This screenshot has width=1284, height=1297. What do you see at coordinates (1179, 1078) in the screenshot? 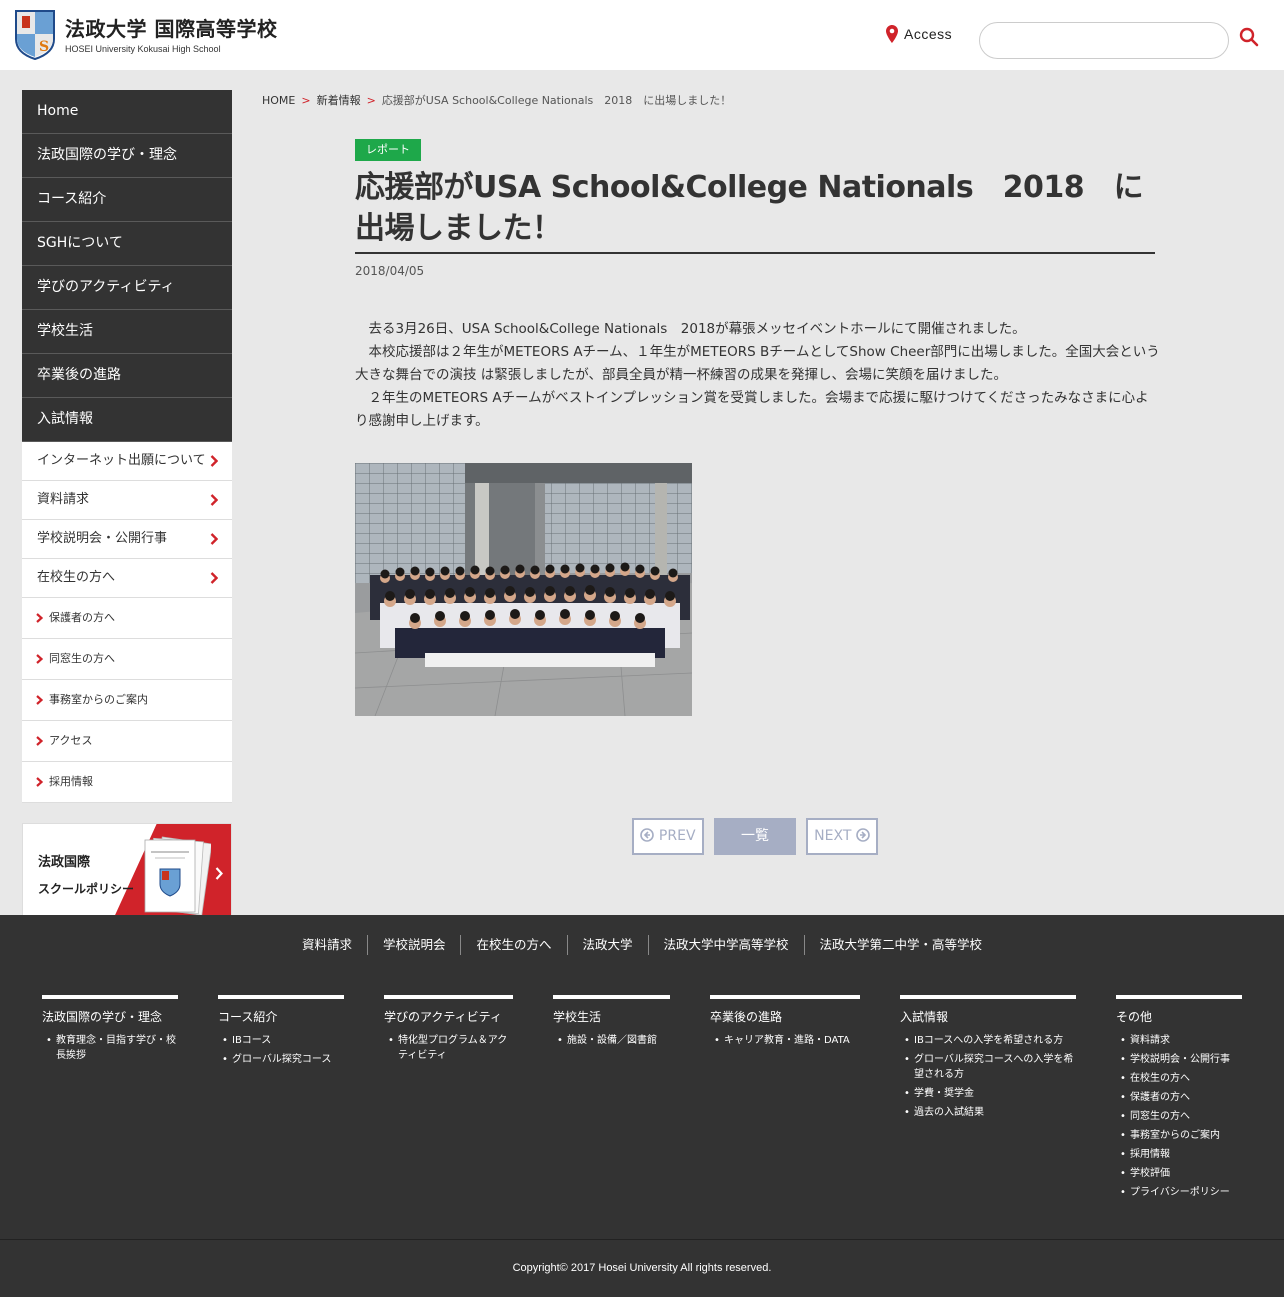
I see `footer-column-item: 在校生の方へ` at bounding box center [1179, 1078].